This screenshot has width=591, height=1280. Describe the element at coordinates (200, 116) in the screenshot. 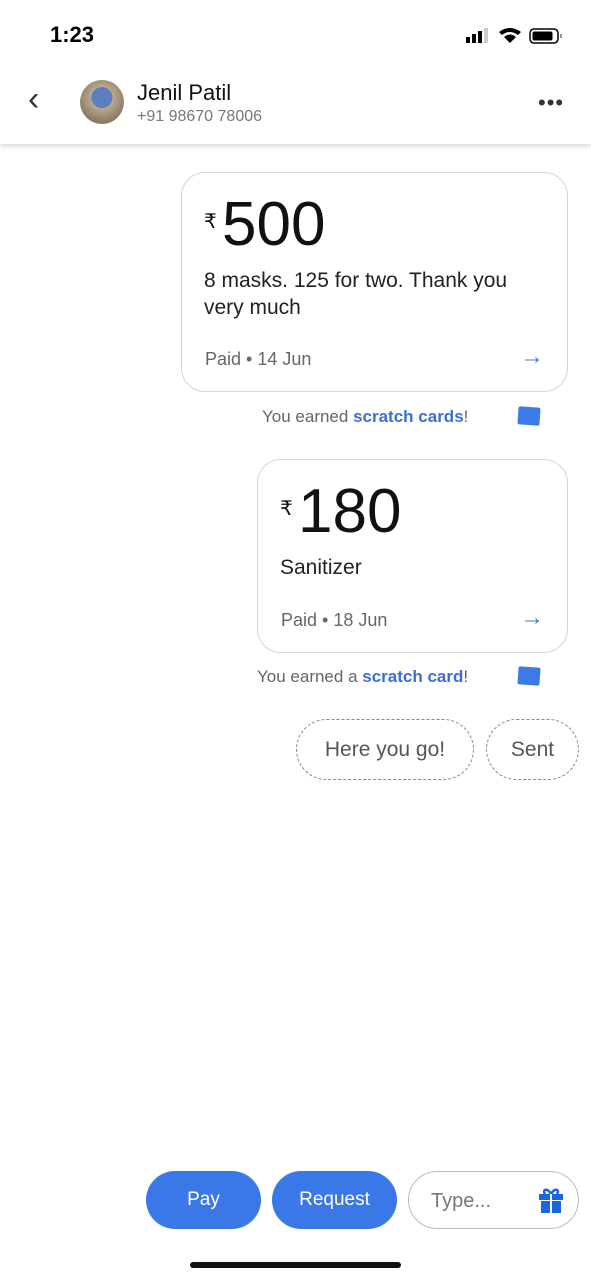

I see `contact-phone: +91 98670 78006` at that location.